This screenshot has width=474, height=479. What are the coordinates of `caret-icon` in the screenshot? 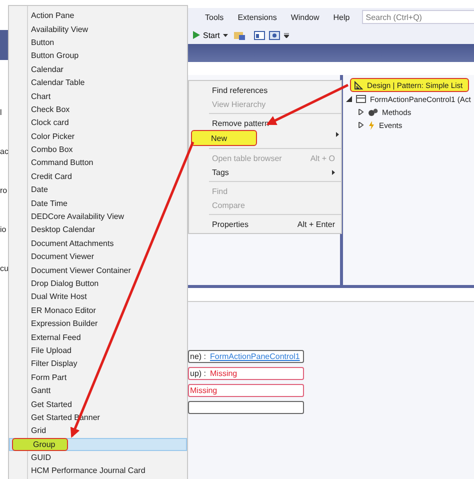 It's located at (225, 35).